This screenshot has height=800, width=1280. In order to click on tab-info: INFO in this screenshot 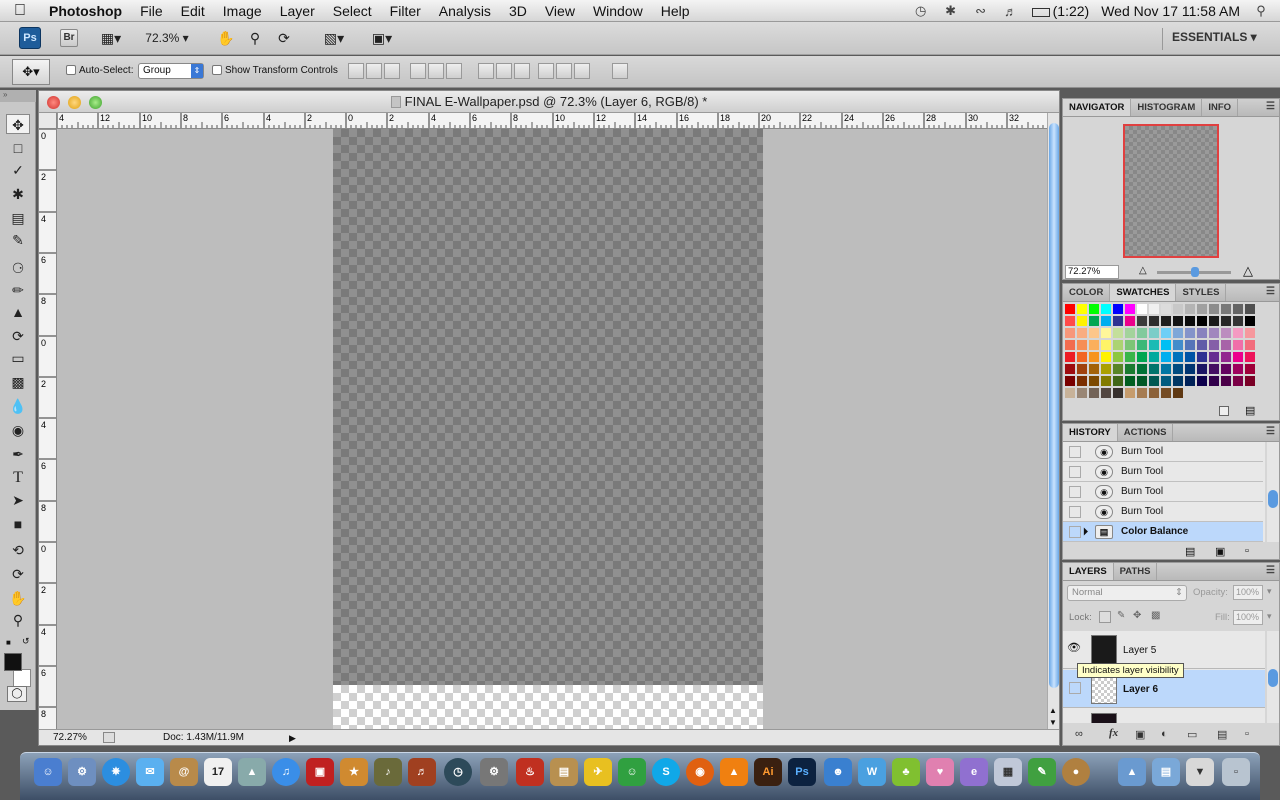, I will do `click(1220, 107)`.